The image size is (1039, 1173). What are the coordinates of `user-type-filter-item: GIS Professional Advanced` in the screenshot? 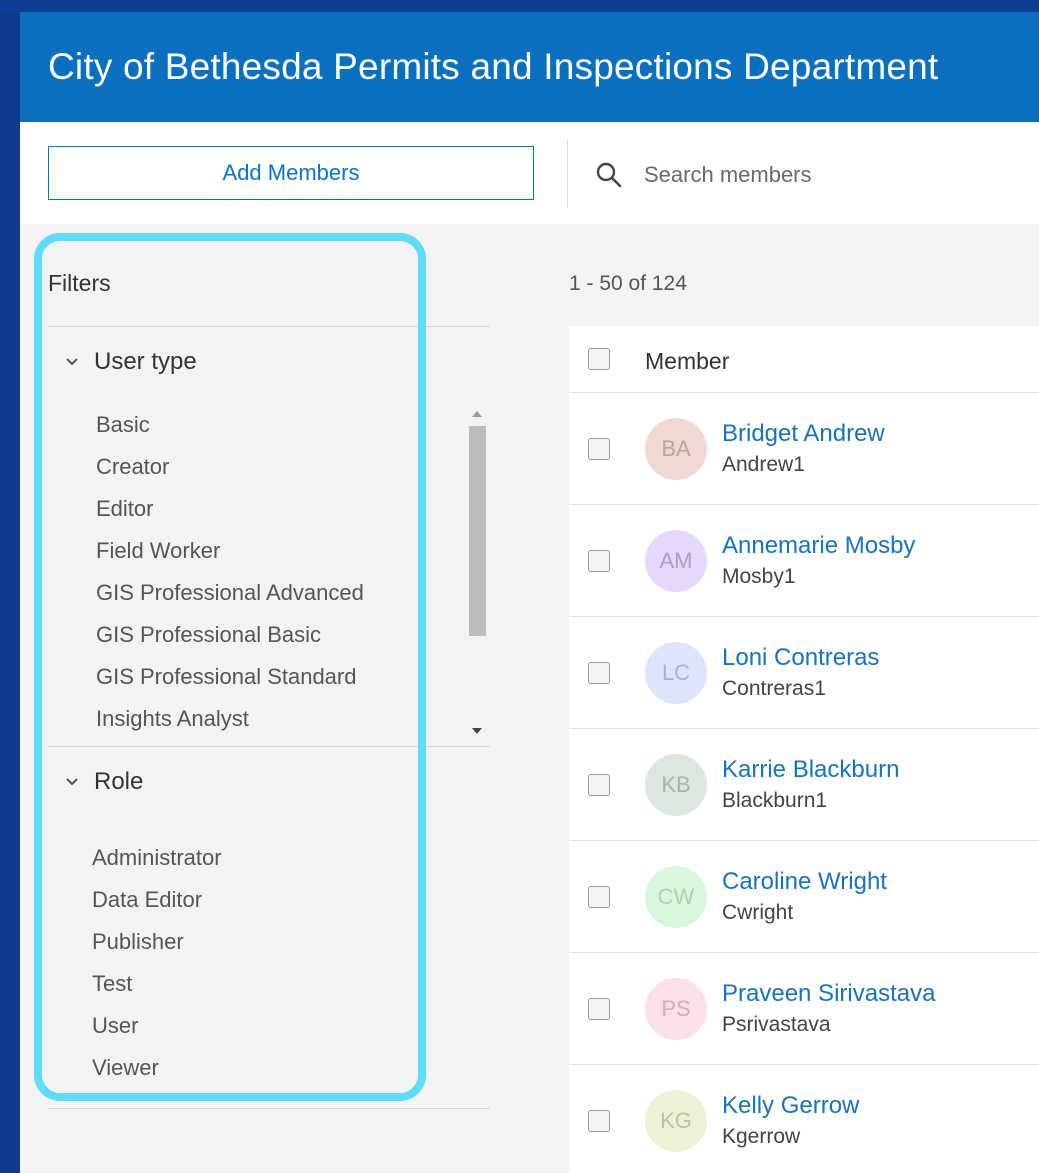 It's located at (230, 593).